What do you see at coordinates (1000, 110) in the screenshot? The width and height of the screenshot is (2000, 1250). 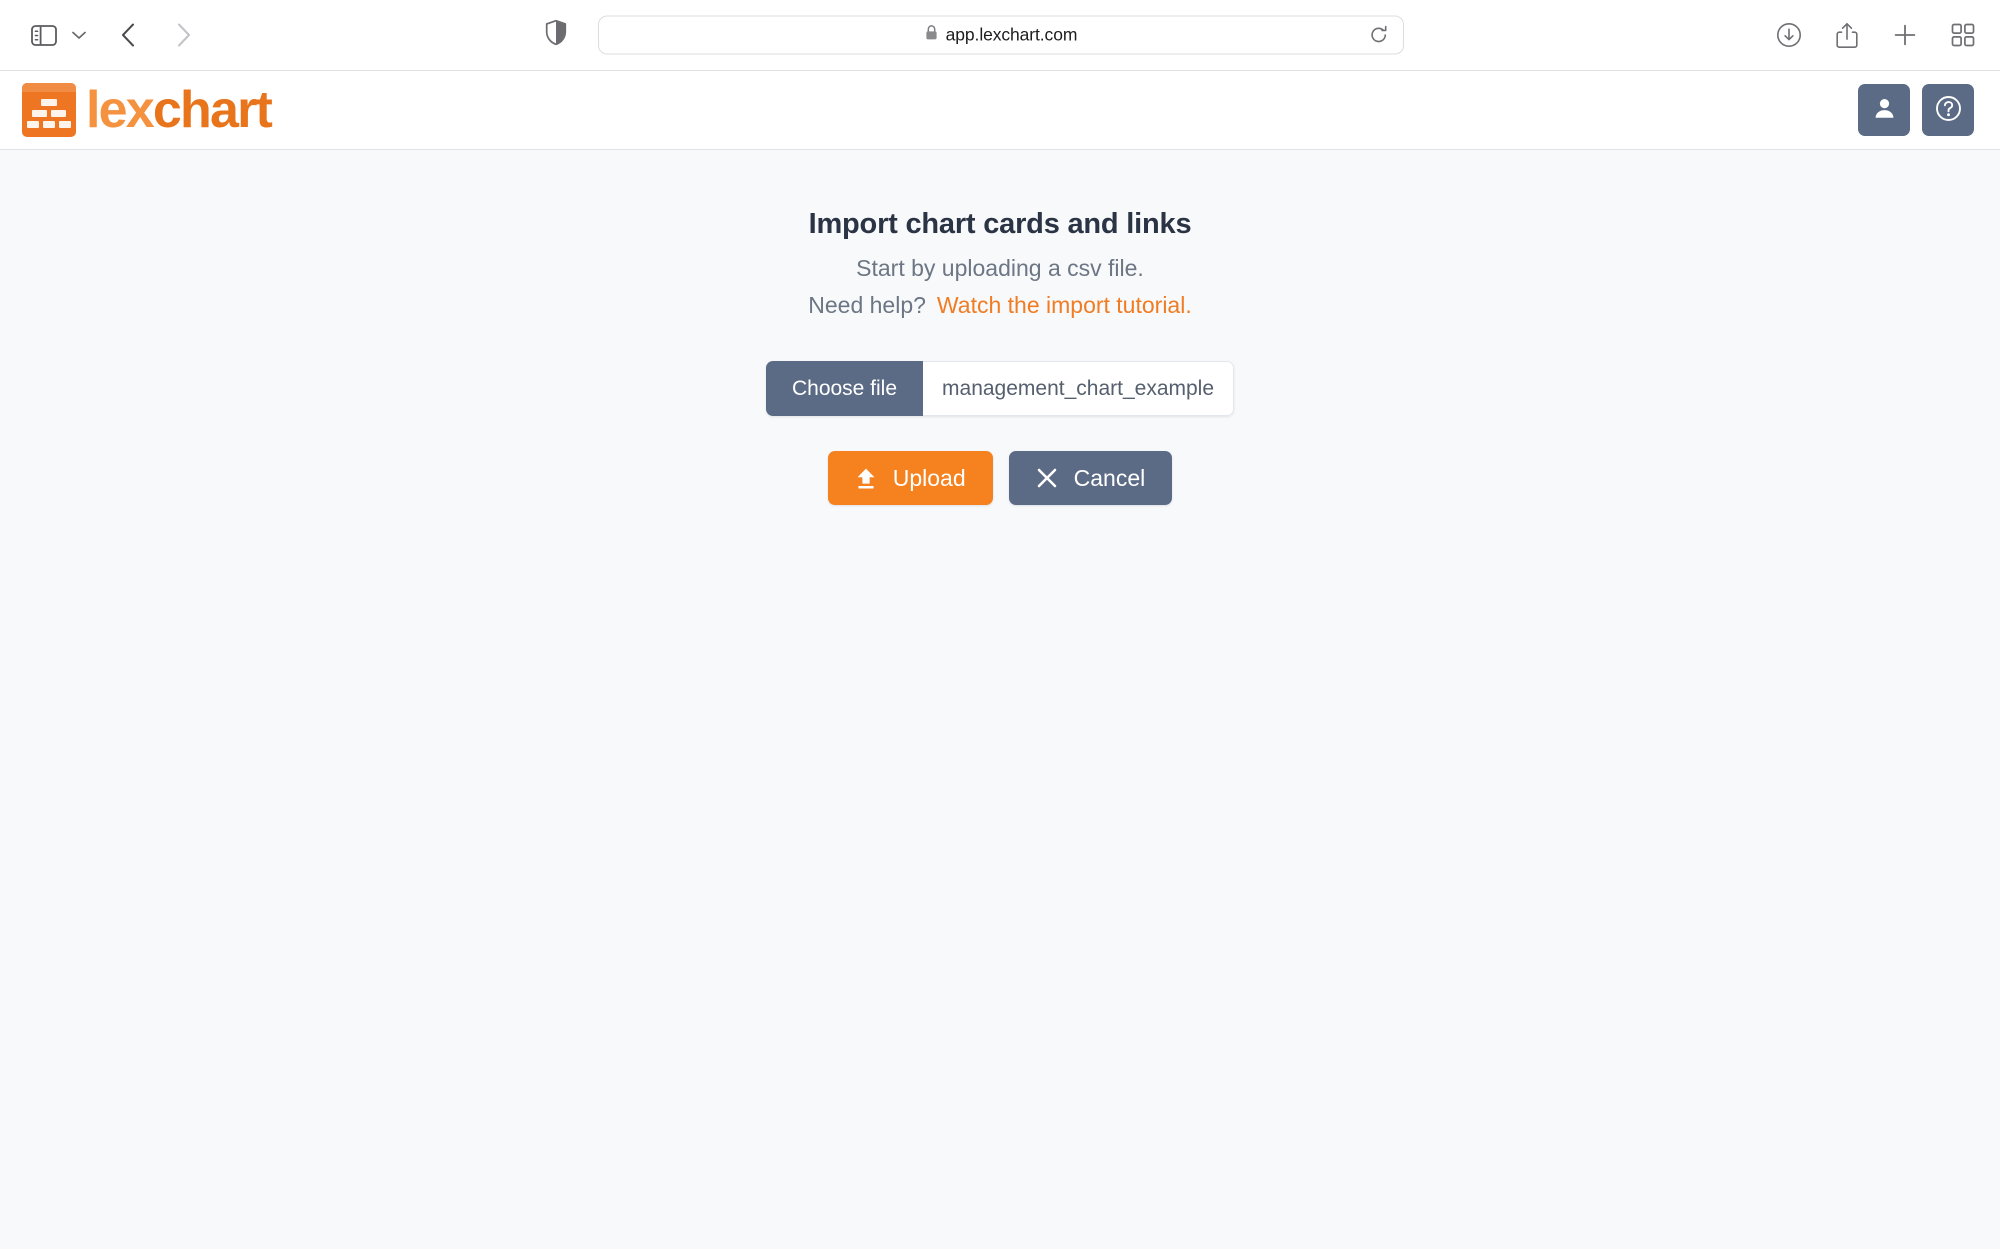 I see `app-header: lex chart` at bounding box center [1000, 110].